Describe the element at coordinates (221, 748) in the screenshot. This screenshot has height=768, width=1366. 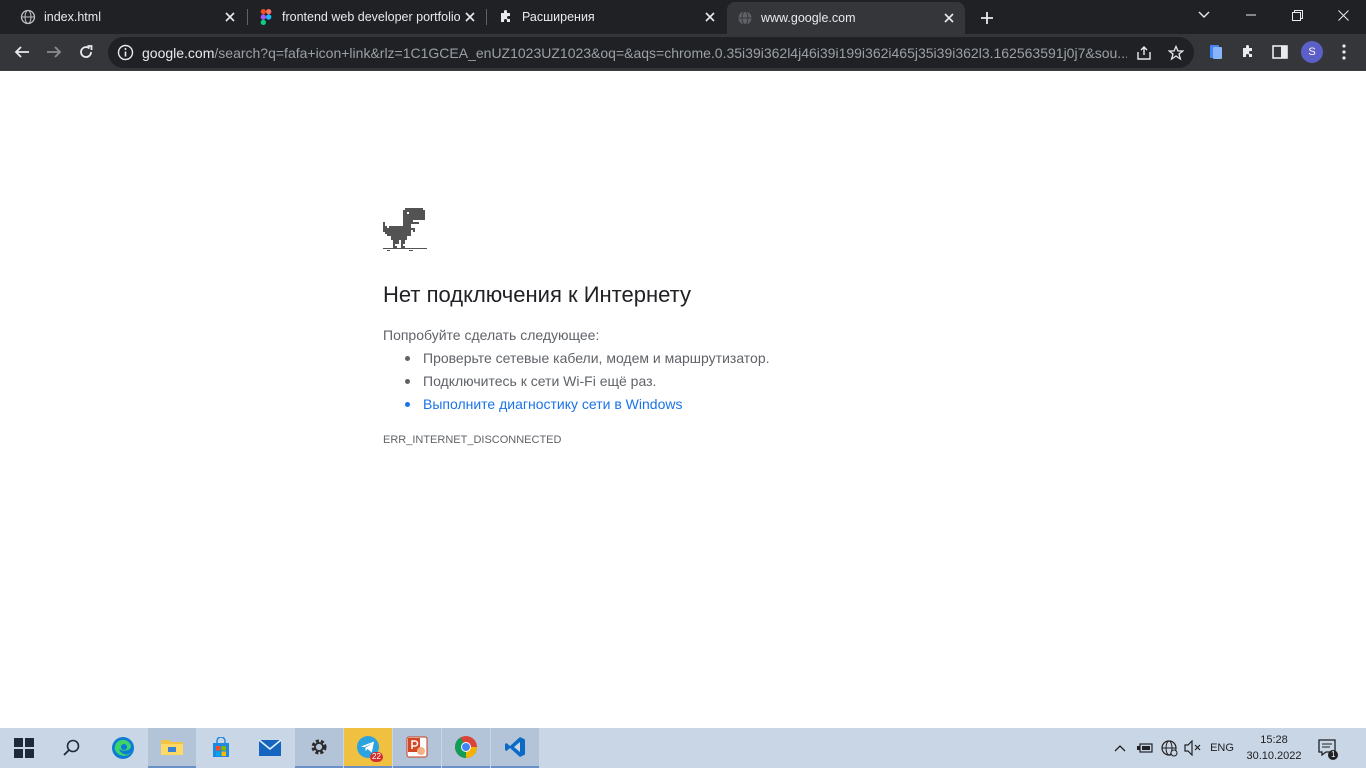
I see `microsoft-store-icon` at that location.